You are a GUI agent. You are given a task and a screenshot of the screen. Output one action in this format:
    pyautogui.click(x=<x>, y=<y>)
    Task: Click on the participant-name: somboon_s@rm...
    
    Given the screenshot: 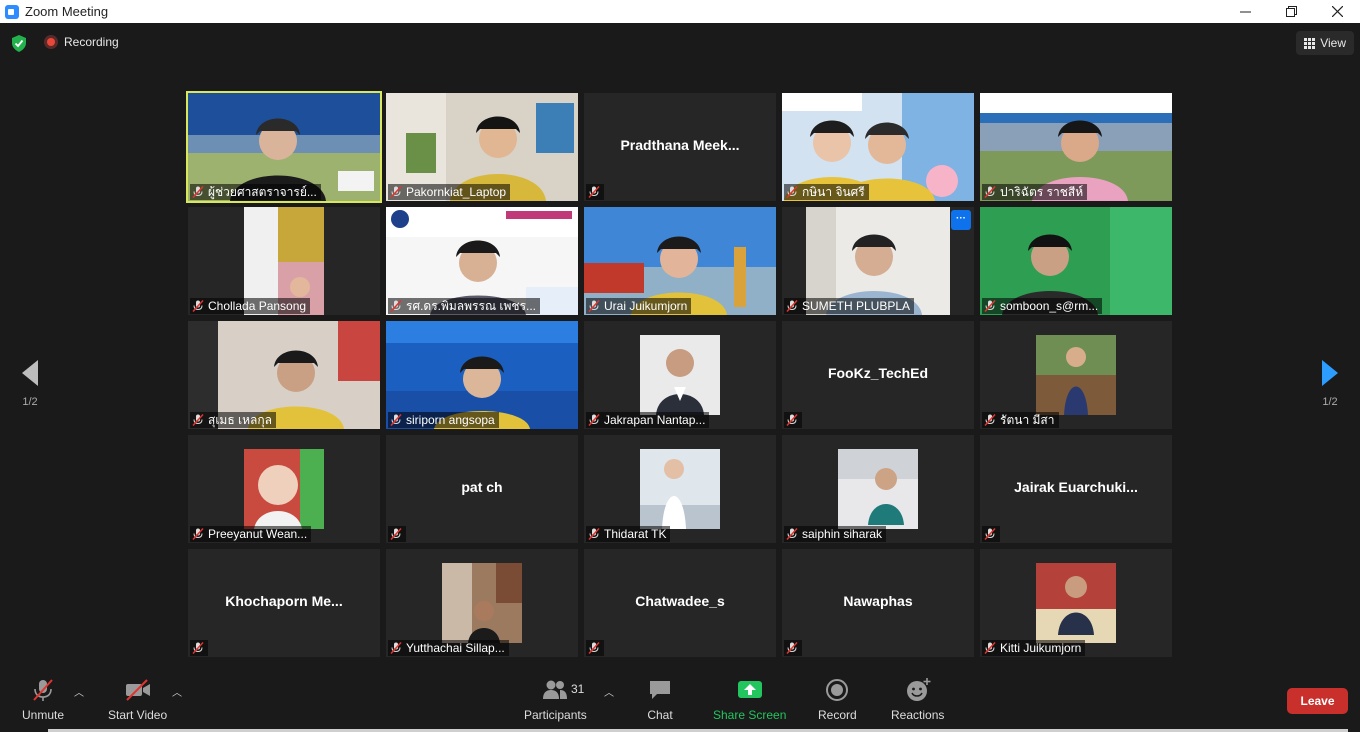 What is the action you would take?
    pyautogui.click(x=1049, y=306)
    